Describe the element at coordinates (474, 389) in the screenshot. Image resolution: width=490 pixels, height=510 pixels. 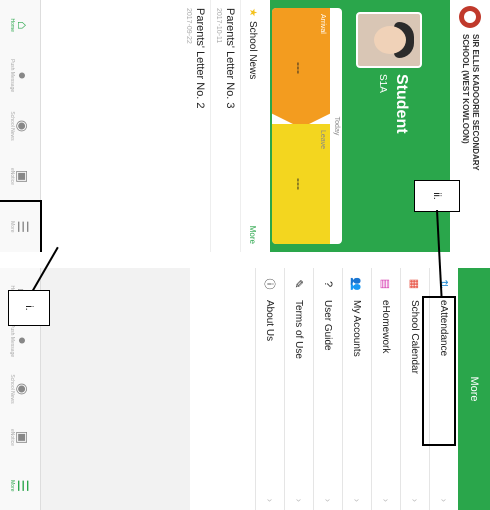
I see `page-title: More` at that location.